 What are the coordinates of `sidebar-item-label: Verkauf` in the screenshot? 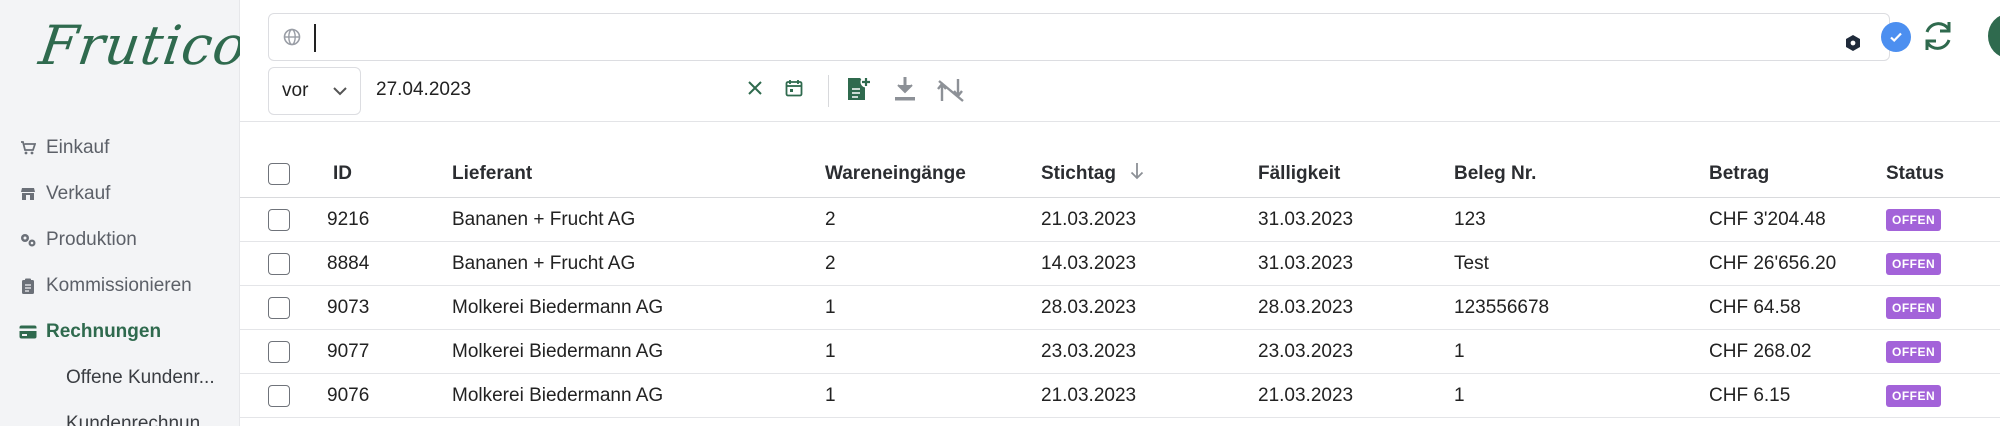 It's located at (78, 193).